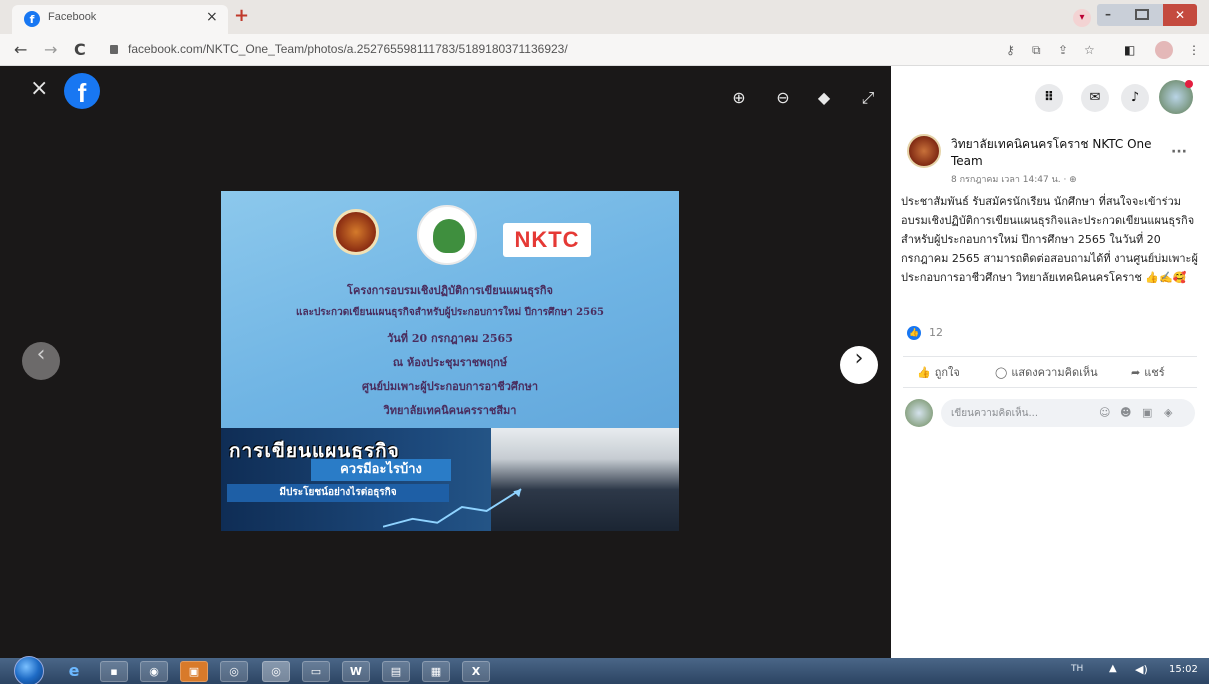 The image size is (1209, 684). What do you see at coordinates (1176, 97) in the screenshot?
I see `account-avatar` at bounding box center [1176, 97].